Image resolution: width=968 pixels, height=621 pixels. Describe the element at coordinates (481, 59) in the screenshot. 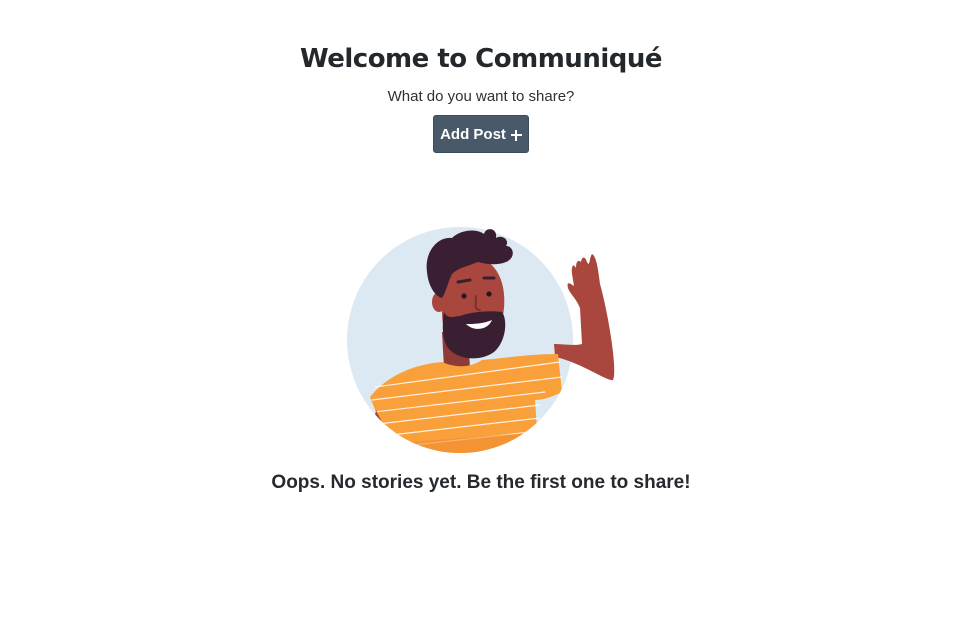

I see `page-title: Welcome to Communiqué` at that location.